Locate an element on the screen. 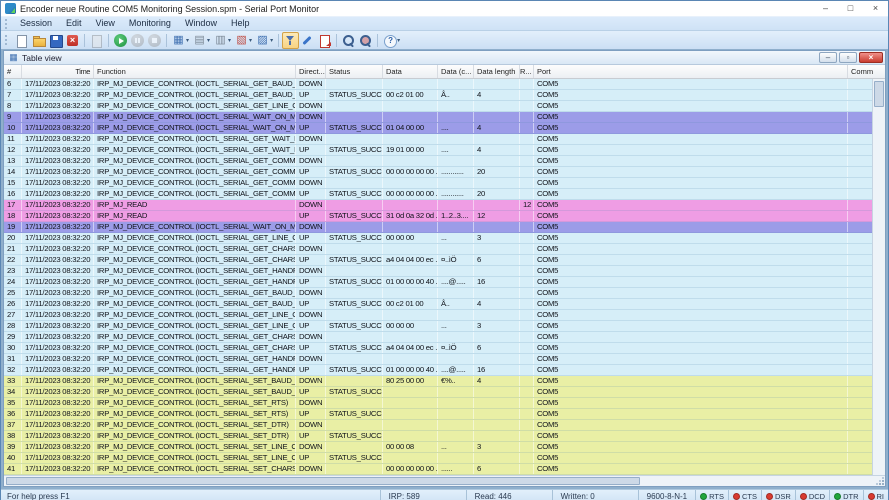 The width and height of the screenshot is (889, 500). column-header-data: Data is located at coordinates (410, 71).